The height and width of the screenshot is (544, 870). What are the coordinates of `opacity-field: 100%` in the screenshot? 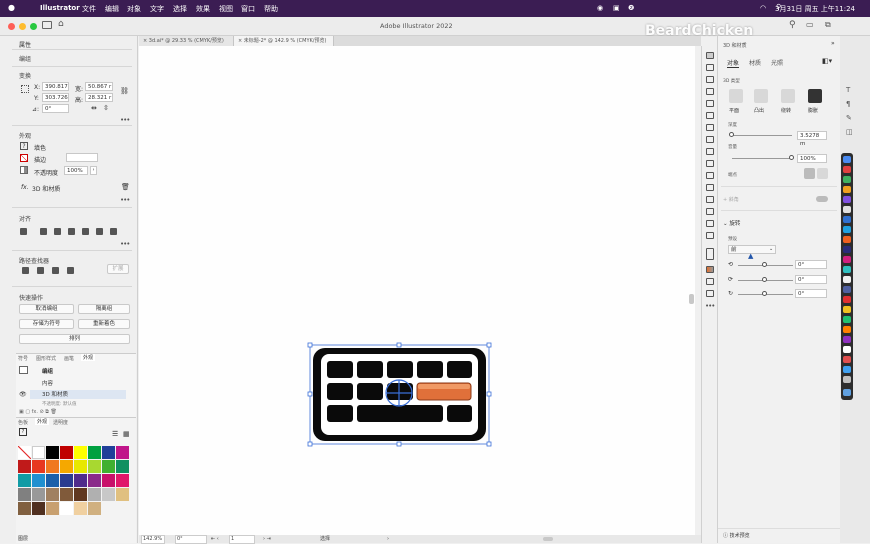 It's located at (76, 170).